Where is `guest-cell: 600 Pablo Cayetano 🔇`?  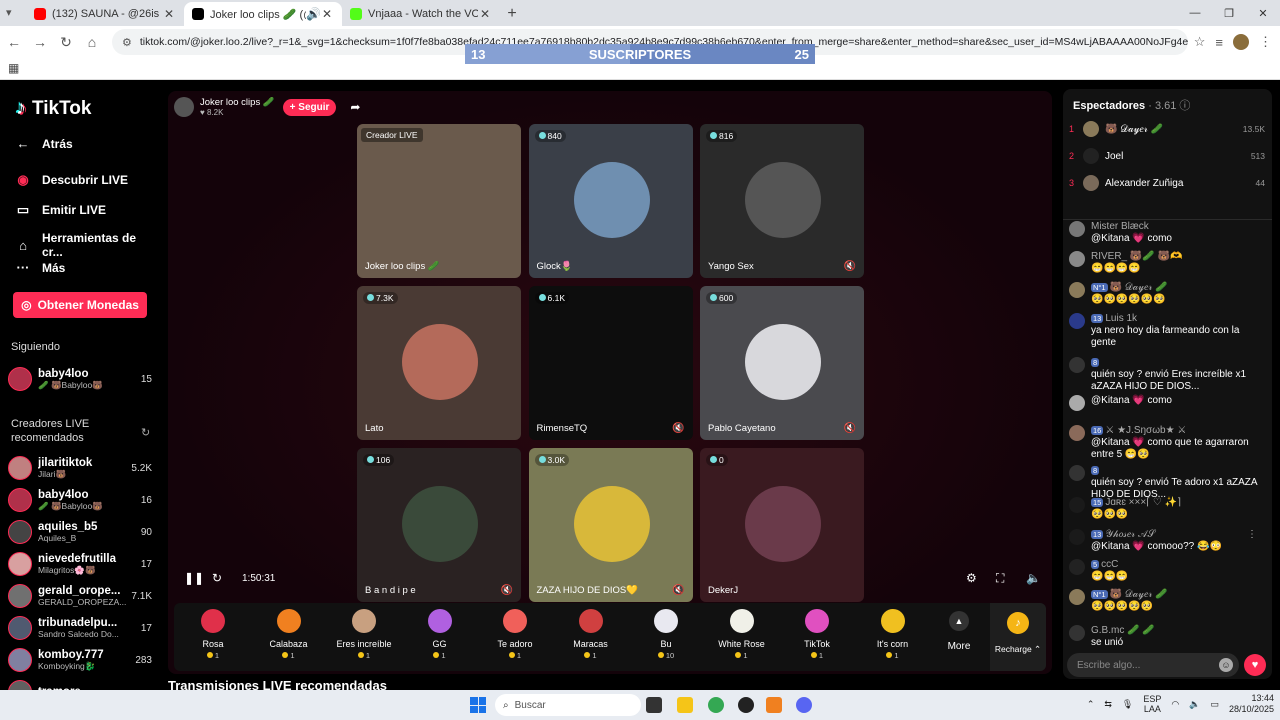
guest-cell: 600 Pablo Cayetano 🔇 is located at coordinates (782, 363).